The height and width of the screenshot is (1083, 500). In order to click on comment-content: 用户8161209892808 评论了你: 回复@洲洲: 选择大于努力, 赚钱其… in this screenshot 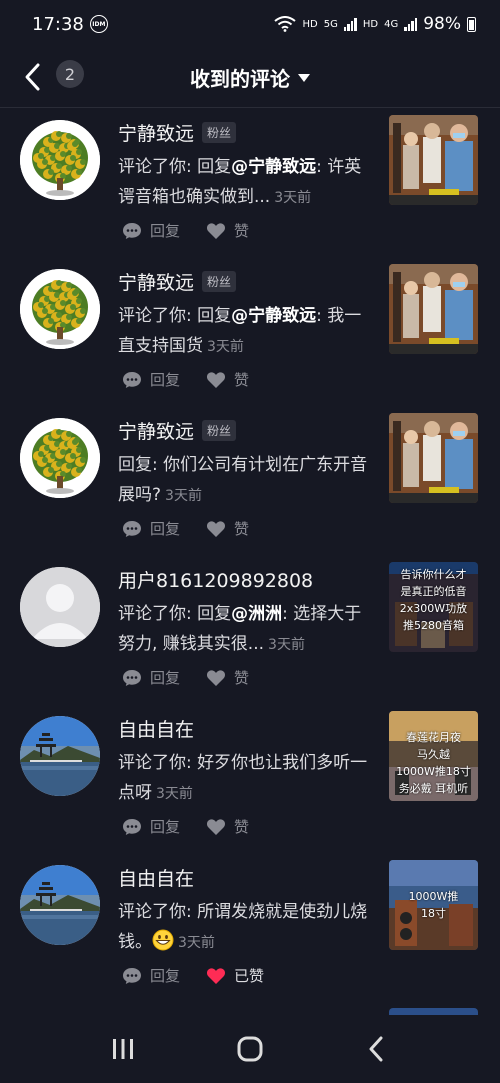, I will do `click(248, 612)`.